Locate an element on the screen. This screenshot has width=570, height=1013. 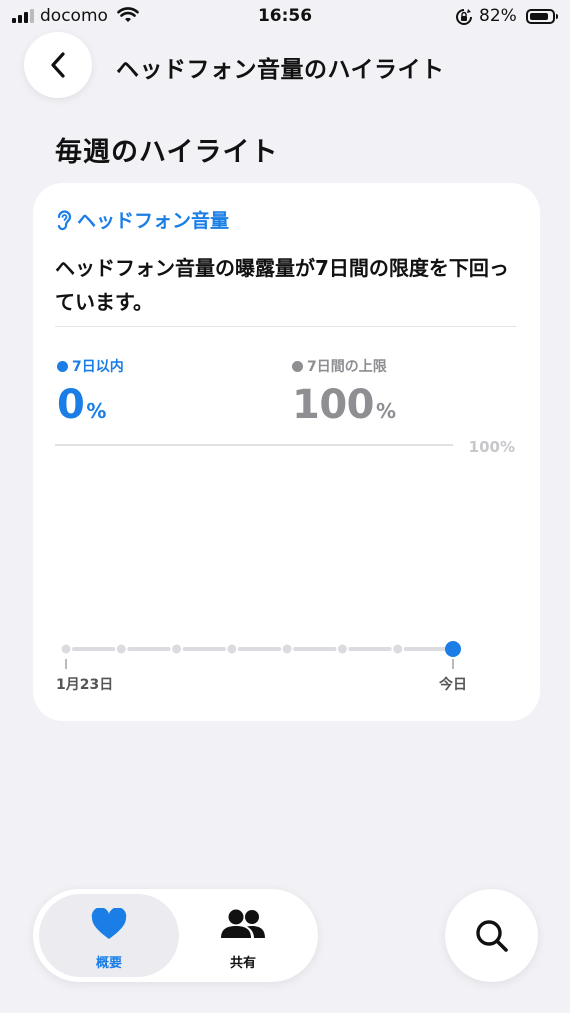
card-header-label: ヘッドフォン音量 is located at coordinates (153, 221).